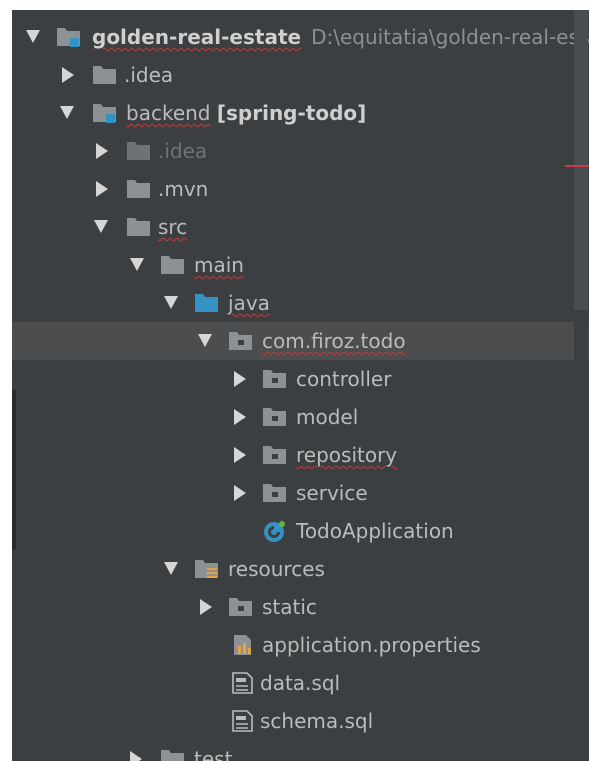 The width and height of the screenshot is (589, 761). Describe the element at coordinates (292, 75) in the screenshot. I see `tree-node-idea-root: .idea` at that location.